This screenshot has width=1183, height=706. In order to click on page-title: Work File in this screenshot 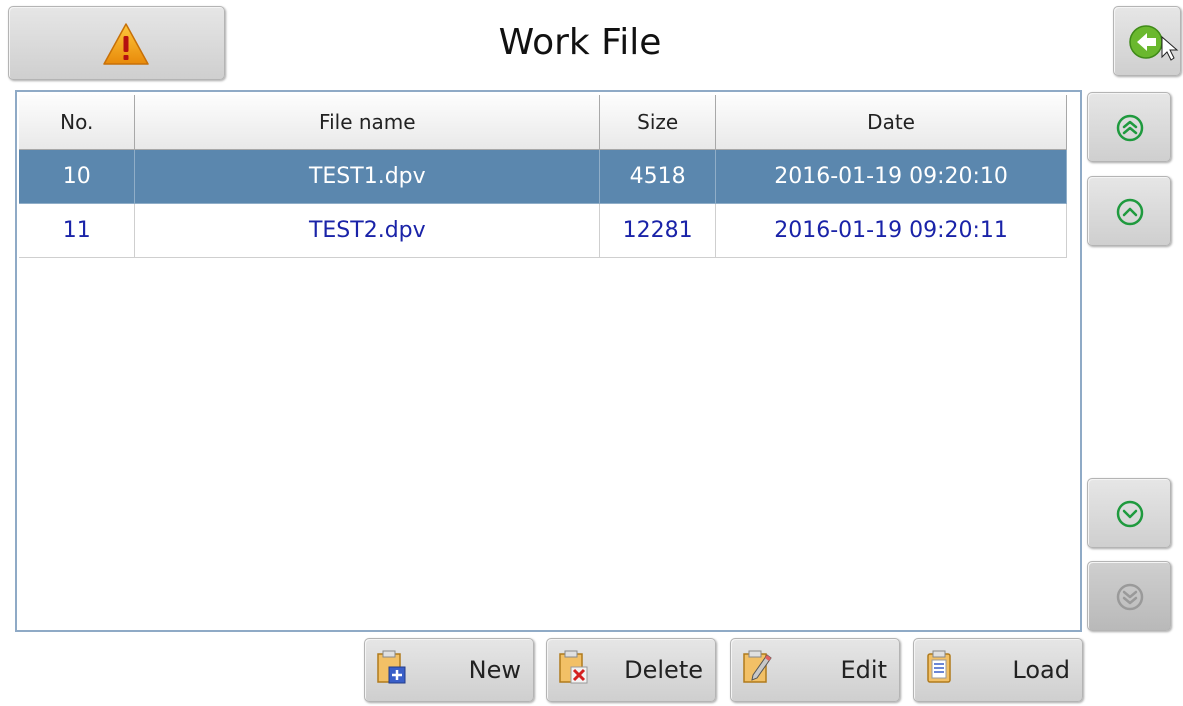, I will do `click(580, 42)`.